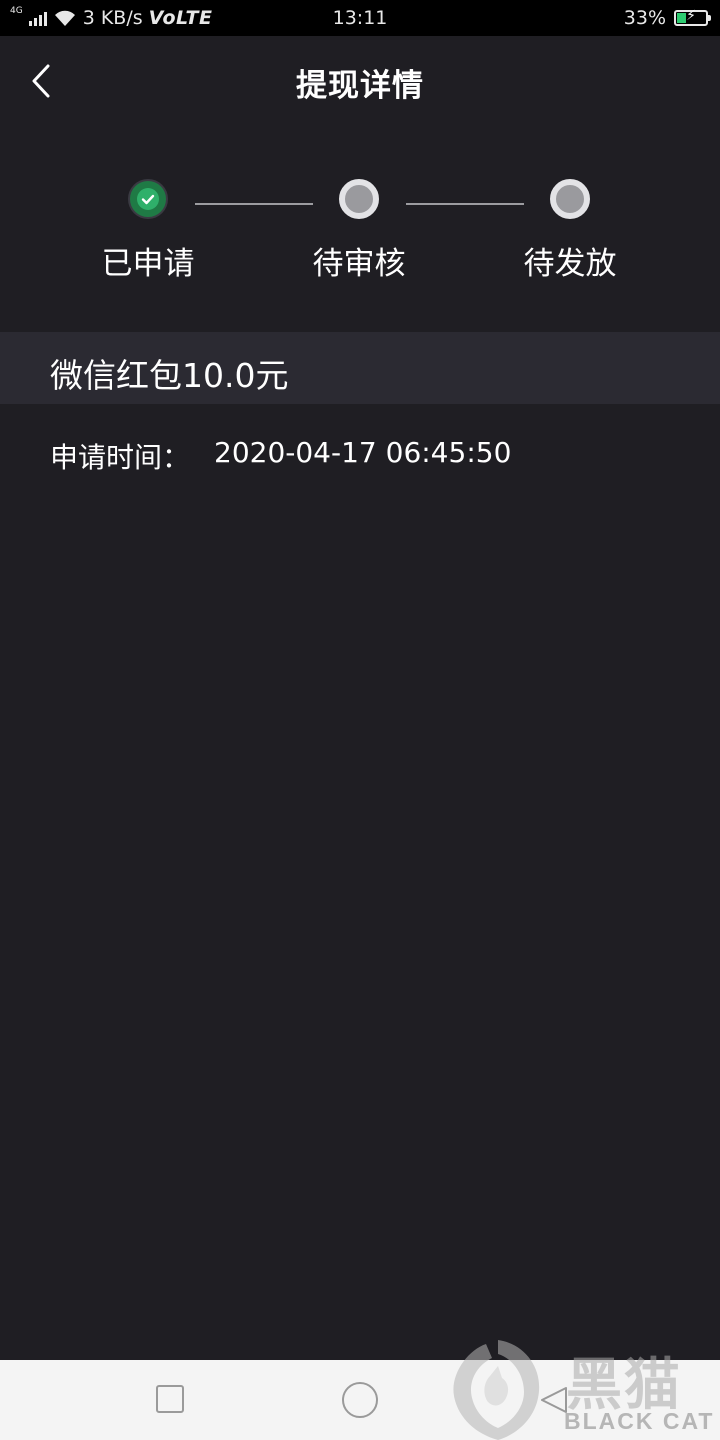 The image size is (720, 1440). What do you see at coordinates (359, 264) in the screenshot?
I see `step-label-review: 待审核` at bounding box center [359, 264].